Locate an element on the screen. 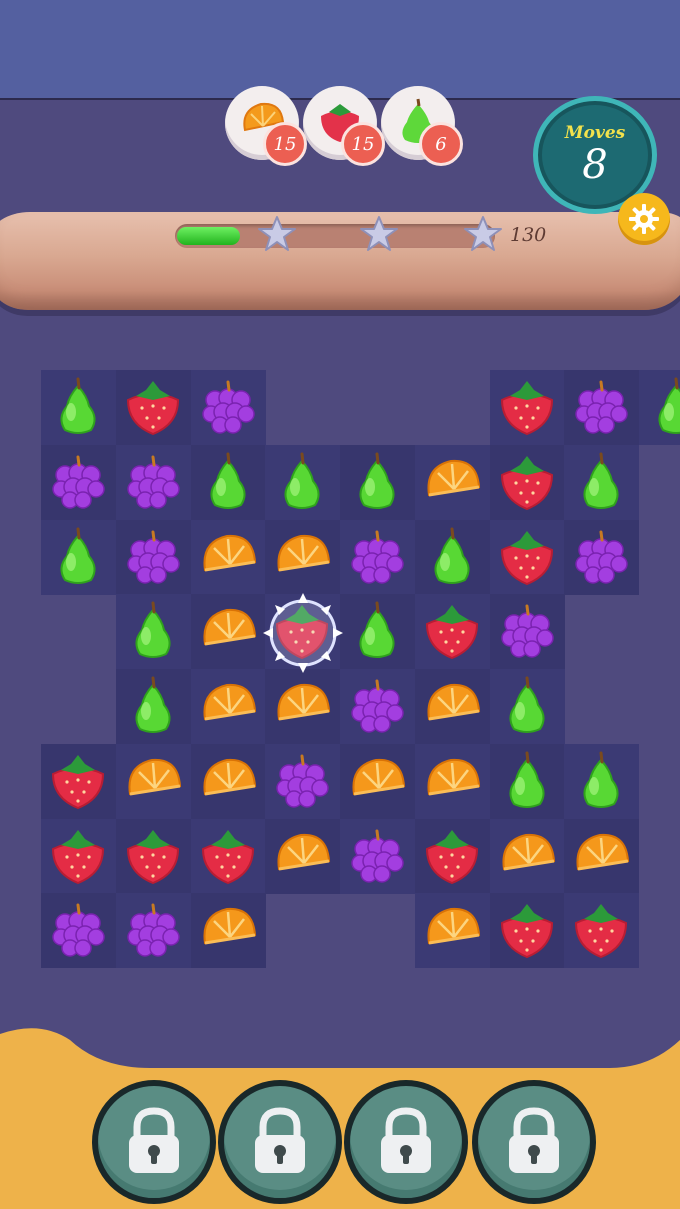 This screenshot has width=680, height=1209. moves-label: Moves is located at coordinates (595, 133).